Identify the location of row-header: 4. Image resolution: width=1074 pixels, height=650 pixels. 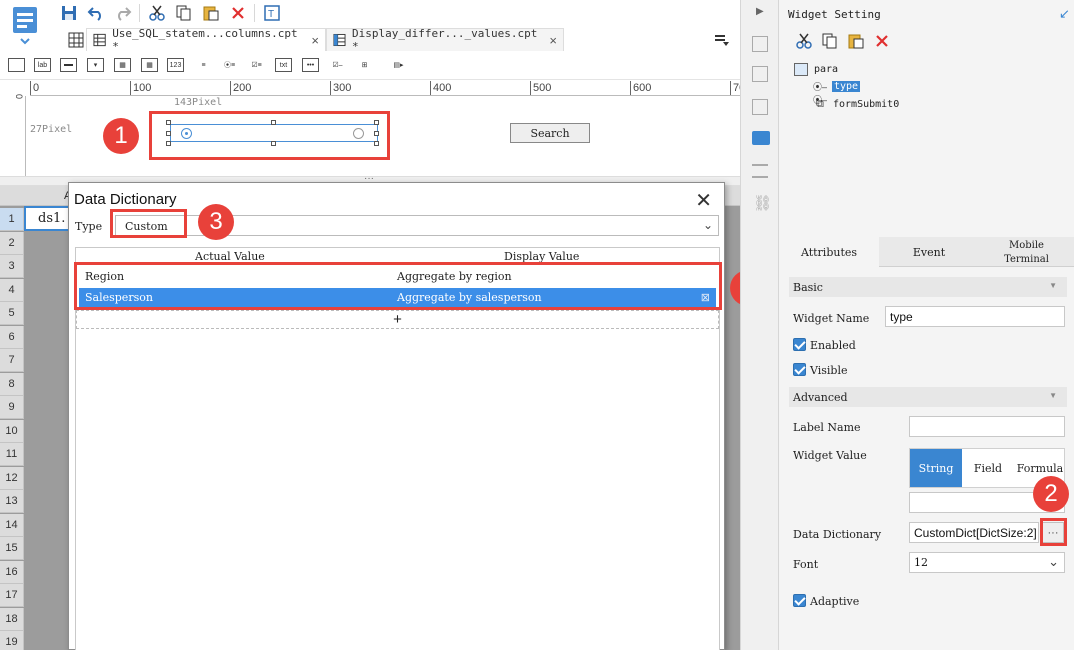
(12, 290).